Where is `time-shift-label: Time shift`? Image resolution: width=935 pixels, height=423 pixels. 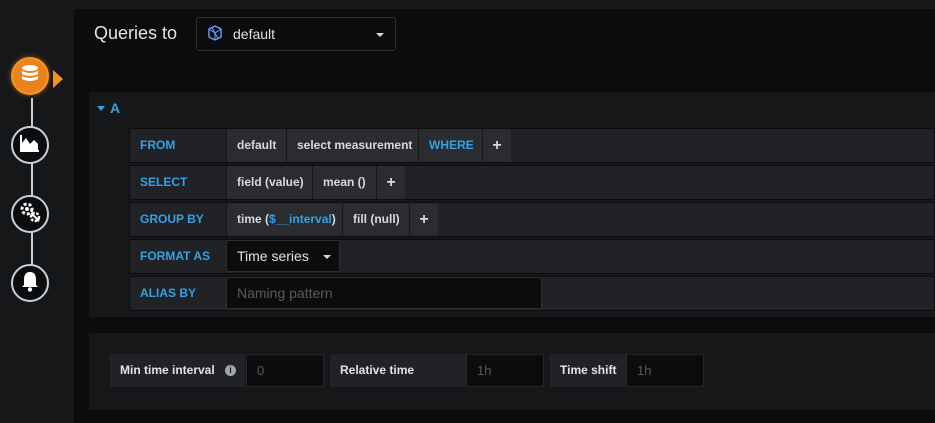 time-shift-label: Time shift is located at coordinates (588, 370).